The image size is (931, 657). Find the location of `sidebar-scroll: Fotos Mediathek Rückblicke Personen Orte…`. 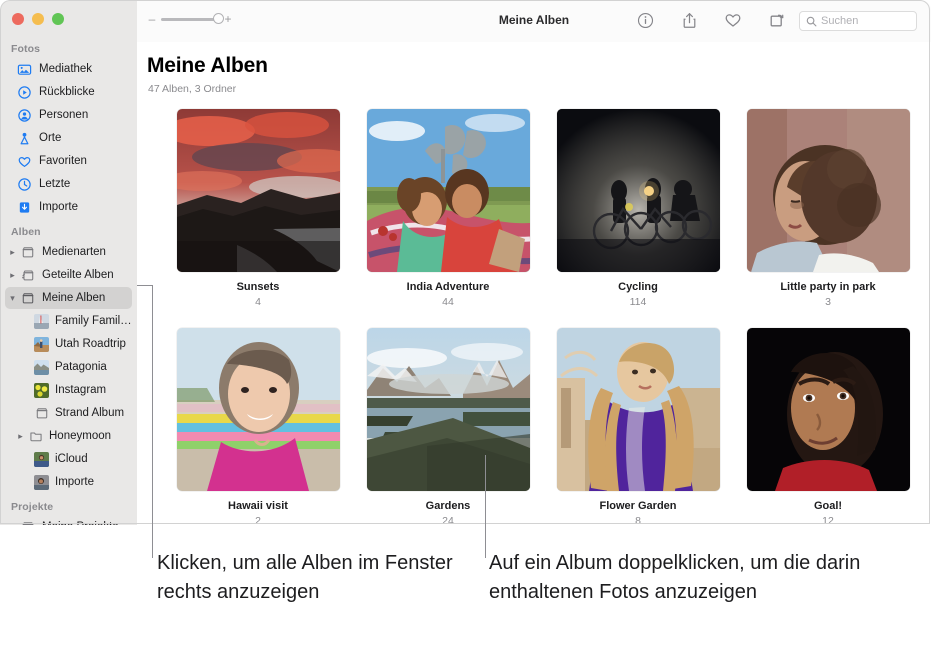

sidebar-scroll: Fotos Mediathek Rückblicke Personen Orte… is located at coordinates (68, 280).